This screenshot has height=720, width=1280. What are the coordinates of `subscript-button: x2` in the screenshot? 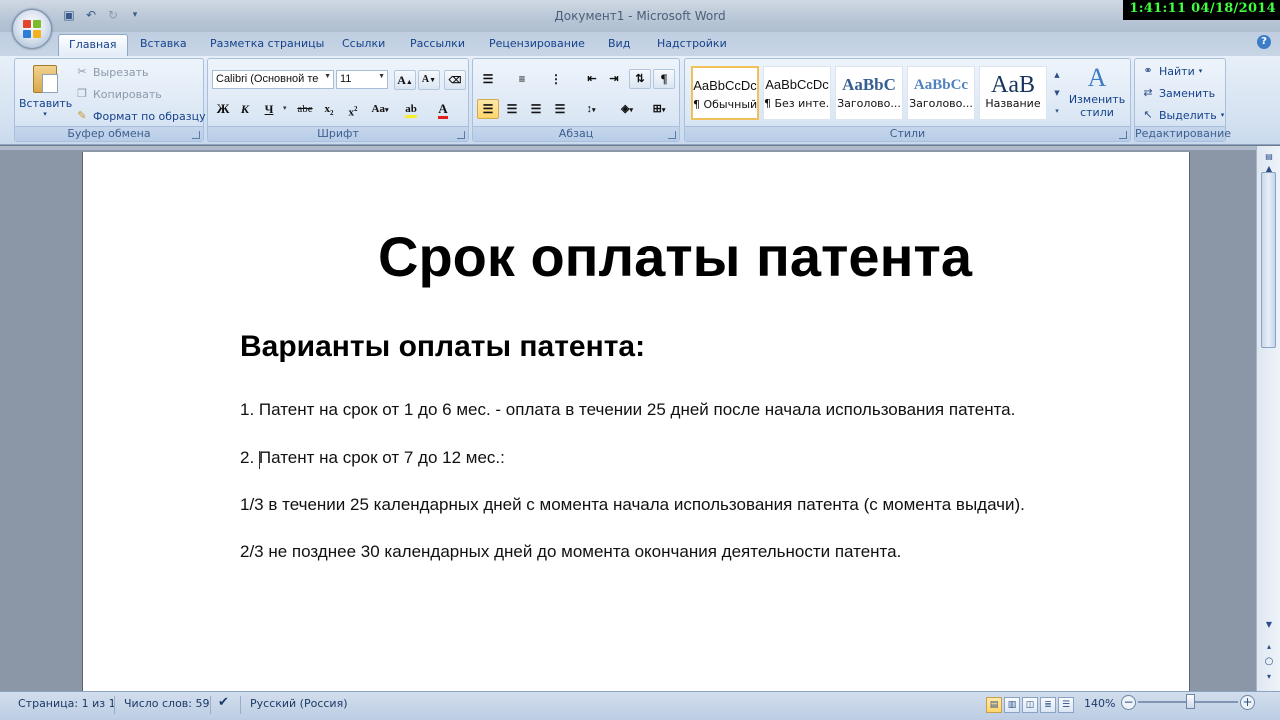 It's located at (329, 109).